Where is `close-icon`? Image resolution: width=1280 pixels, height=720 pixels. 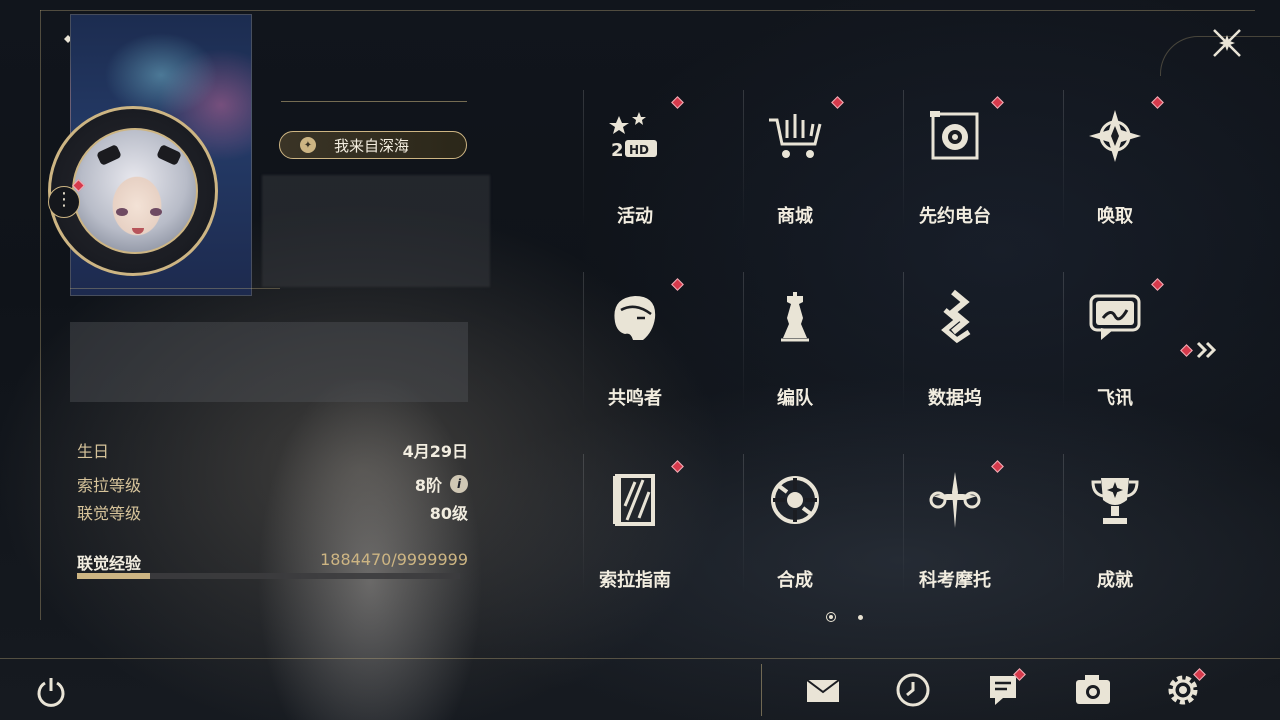
close-icon is located at coordinates (1227, 43).